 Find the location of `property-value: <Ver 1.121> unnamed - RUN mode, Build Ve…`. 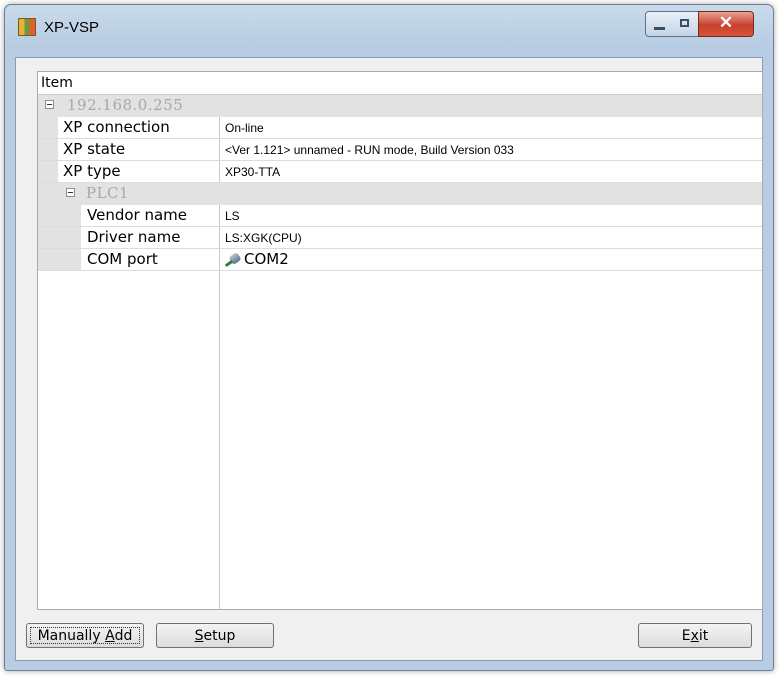

property-value: <Ver 1.121> unnamed - RUN mode, Build Ve… is located at coordinates (369, 150).